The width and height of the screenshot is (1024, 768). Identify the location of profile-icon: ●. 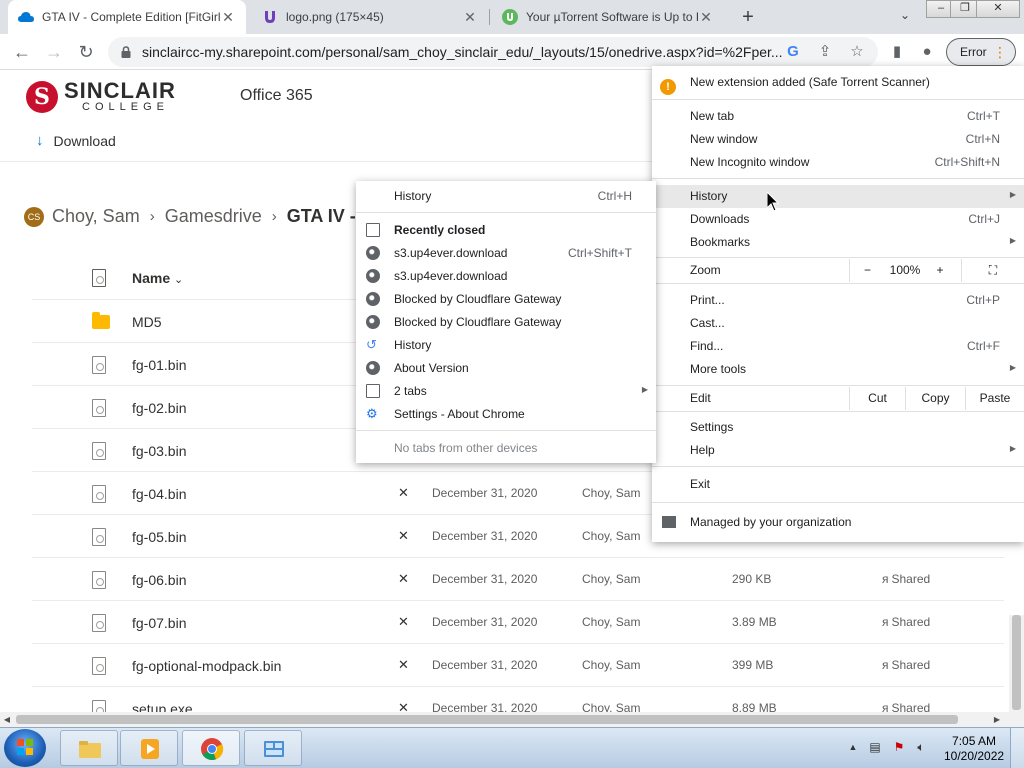
(927, 52).